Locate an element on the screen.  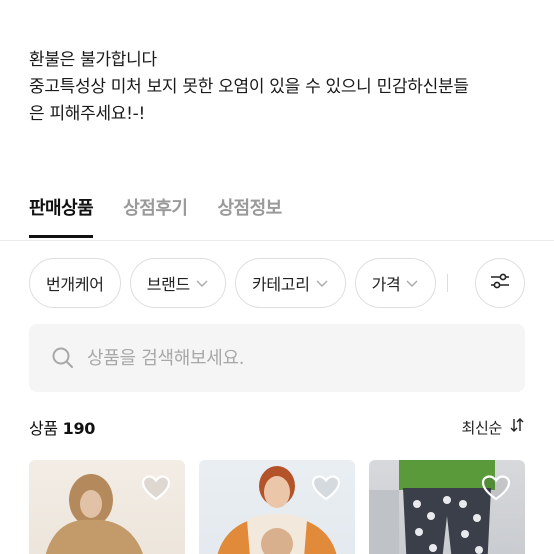
chip-divider is located at coordinates (448, 283).